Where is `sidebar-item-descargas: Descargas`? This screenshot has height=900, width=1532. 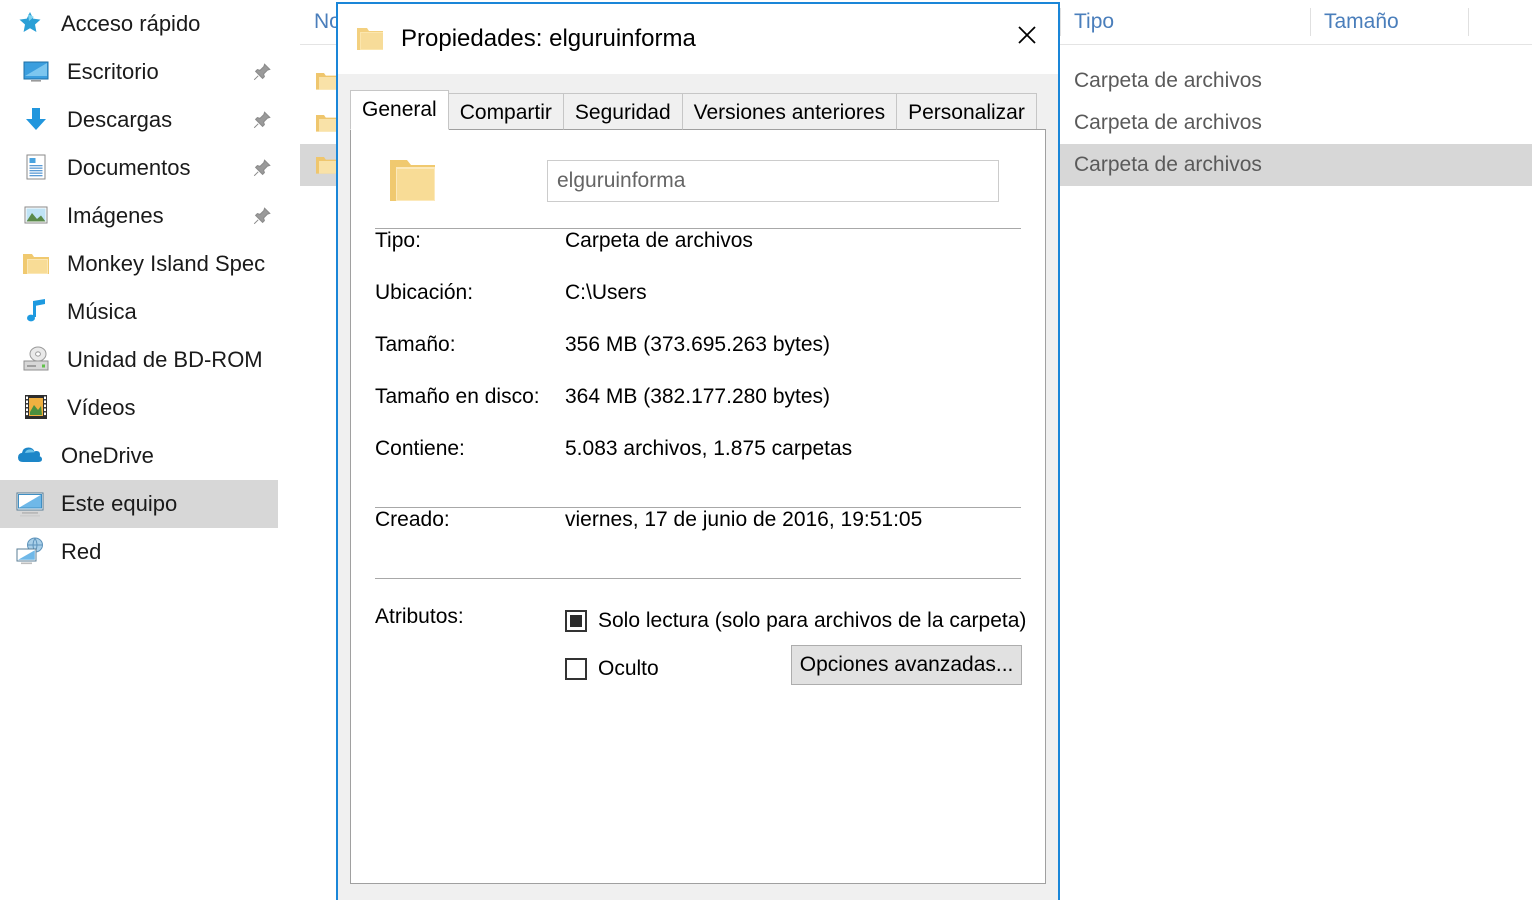 sidebar-item-descargas: Descargas is located at coordinates (150, 120).